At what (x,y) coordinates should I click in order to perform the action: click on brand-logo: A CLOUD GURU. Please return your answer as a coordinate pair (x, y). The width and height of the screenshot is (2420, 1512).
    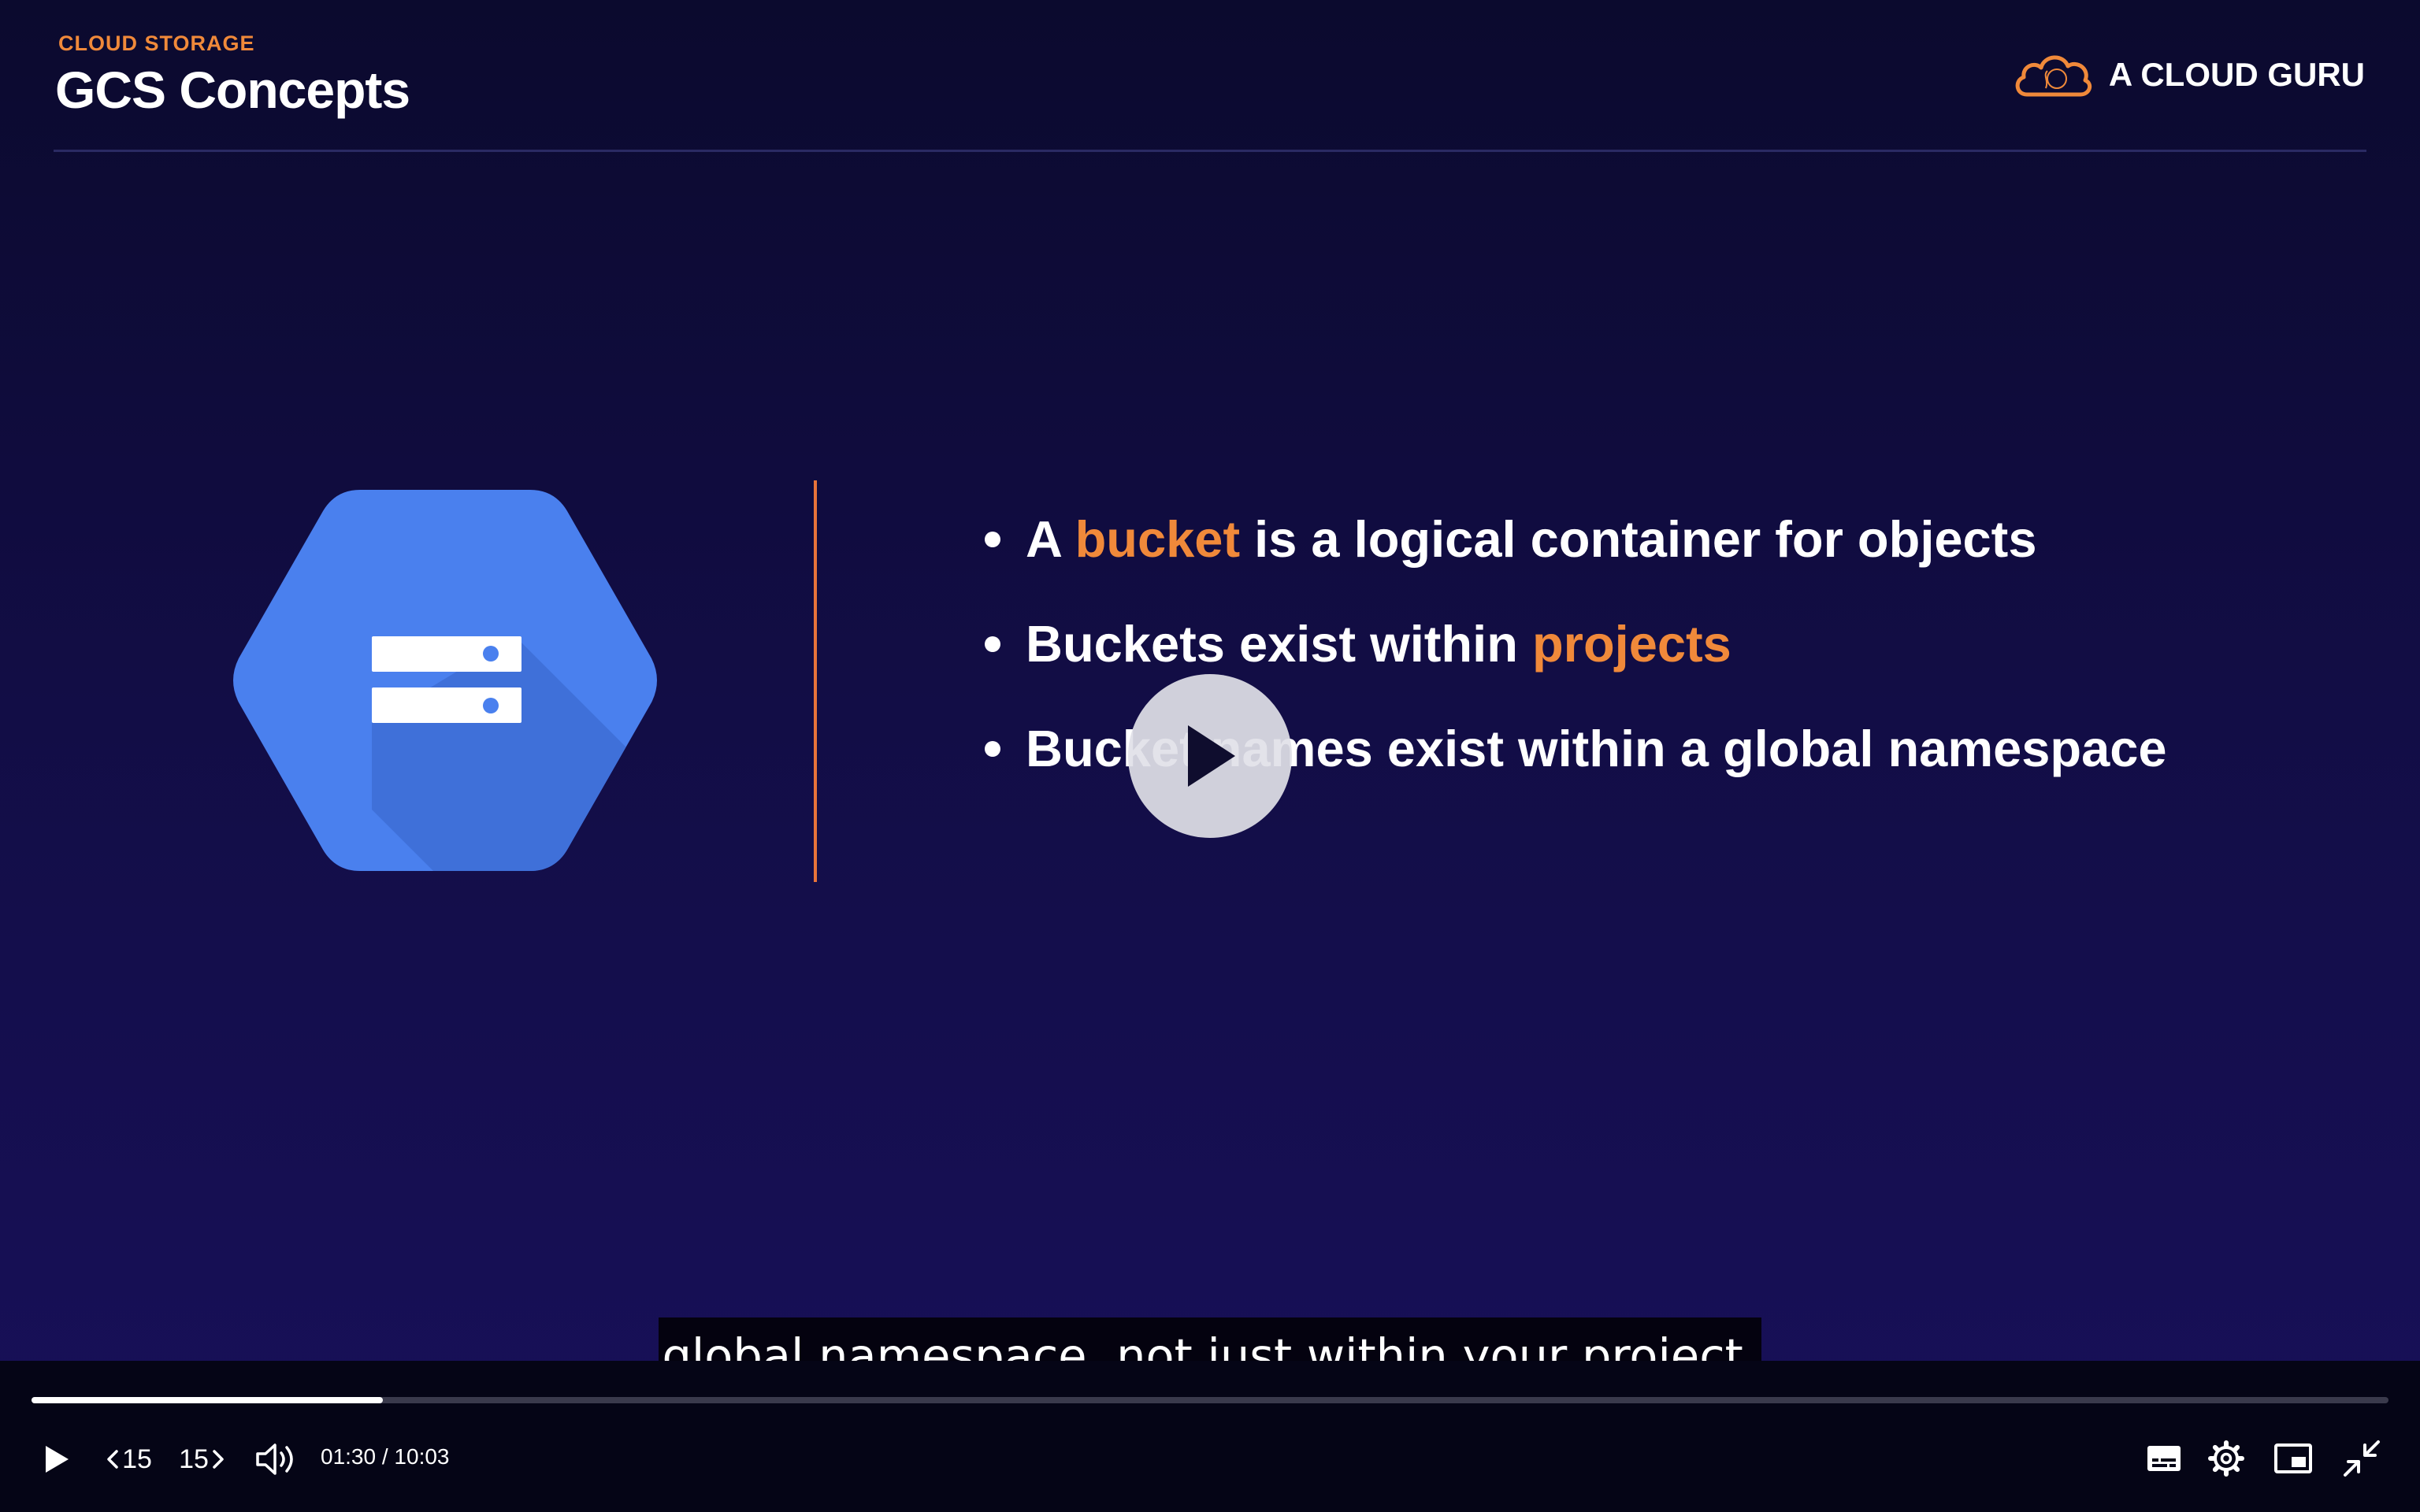
    Looking at the image, I should click on (2188, 75).